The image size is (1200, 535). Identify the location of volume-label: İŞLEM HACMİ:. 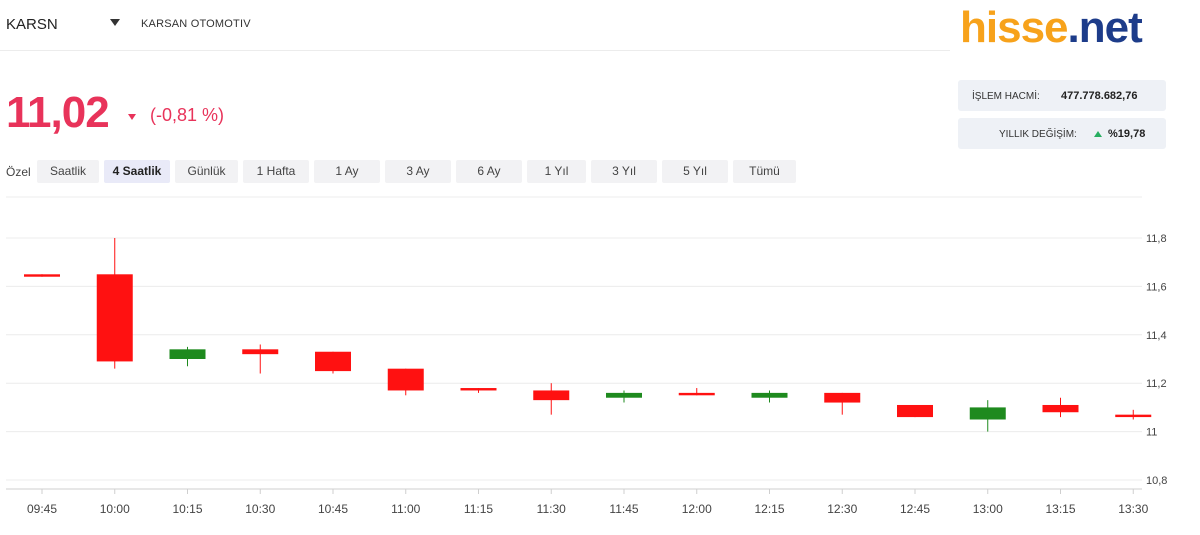
(1006, 96).